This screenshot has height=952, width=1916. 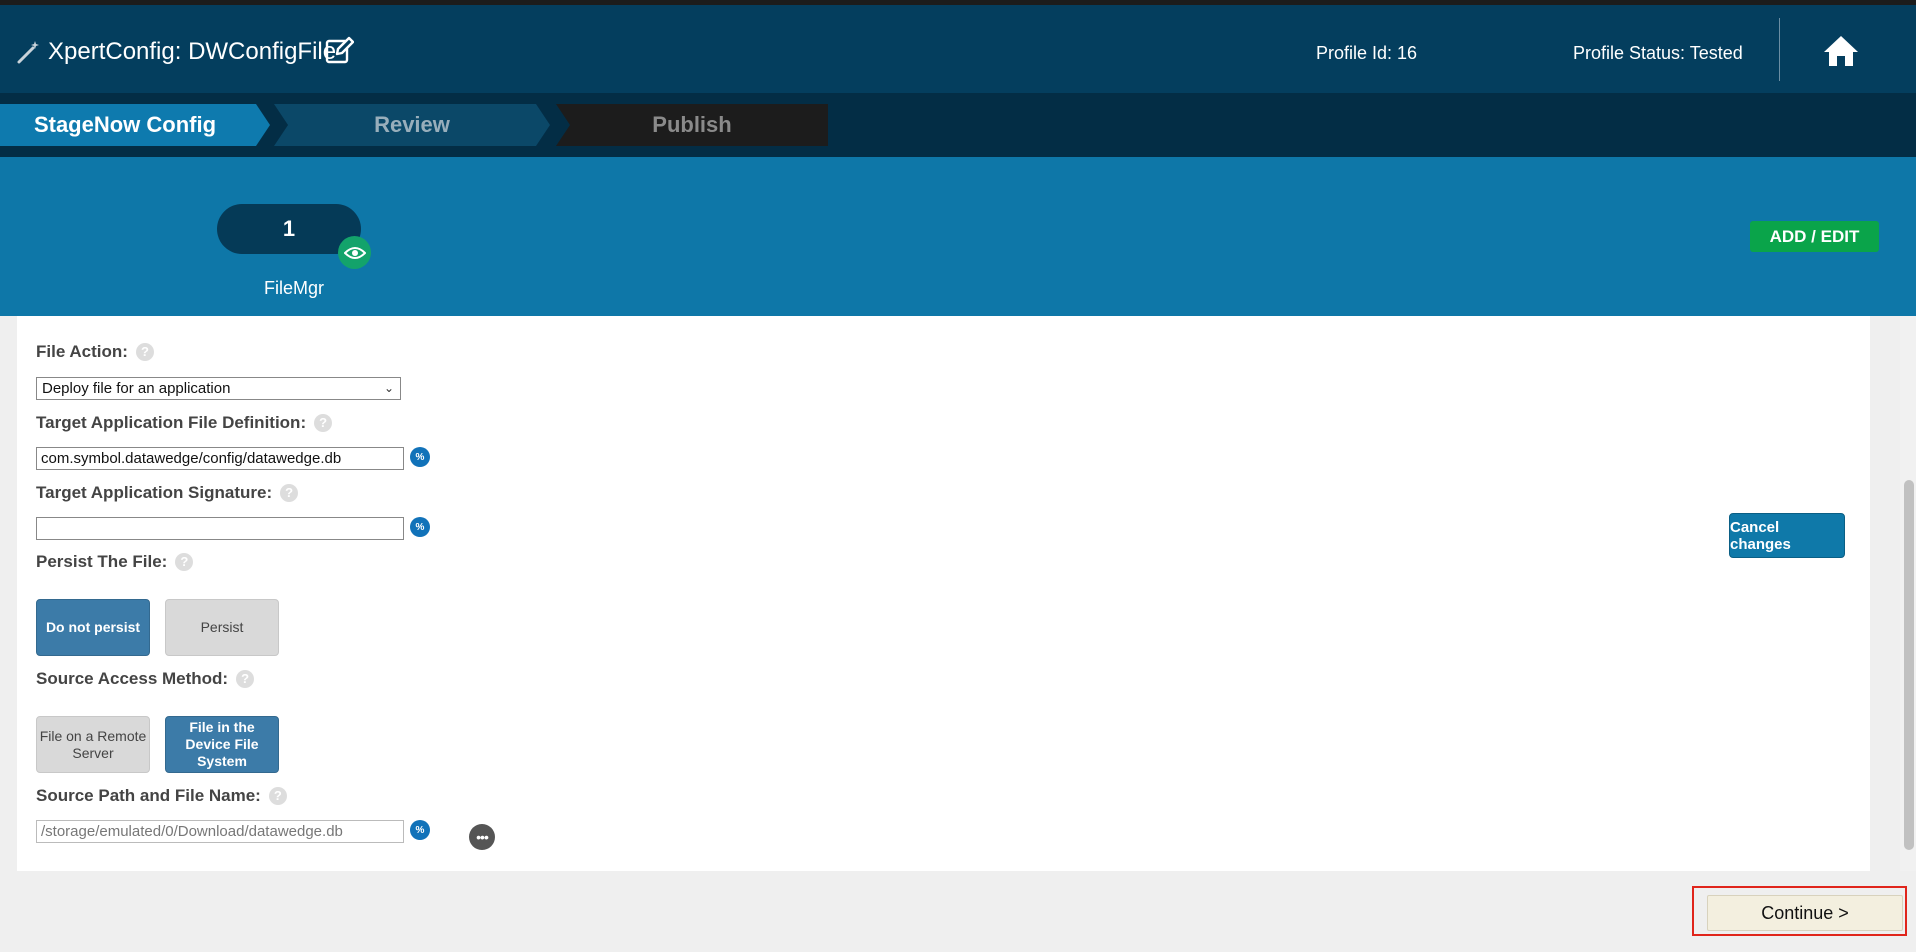 What do you see at coordinates (1787, 535) in the screenshot?
I see `cancel-changes-button: Cancel changes` at bounding box center [1787, 535].